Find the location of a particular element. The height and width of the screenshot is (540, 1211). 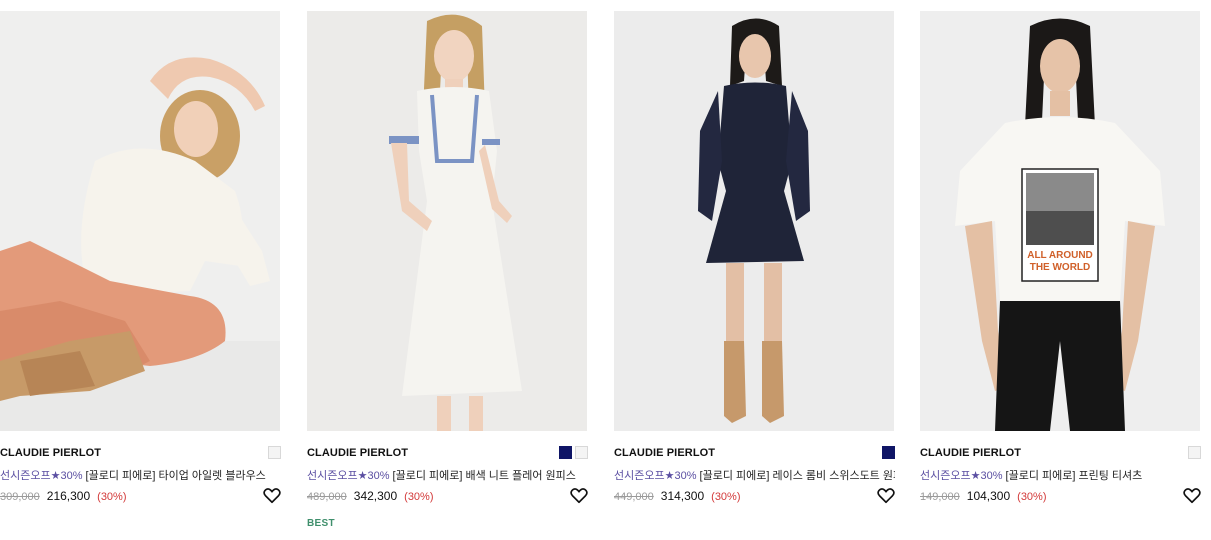

product-name: [끌로디 피에로] 레이스 롬비 스위스도트 원피스 is located at coordinates (797, 476).